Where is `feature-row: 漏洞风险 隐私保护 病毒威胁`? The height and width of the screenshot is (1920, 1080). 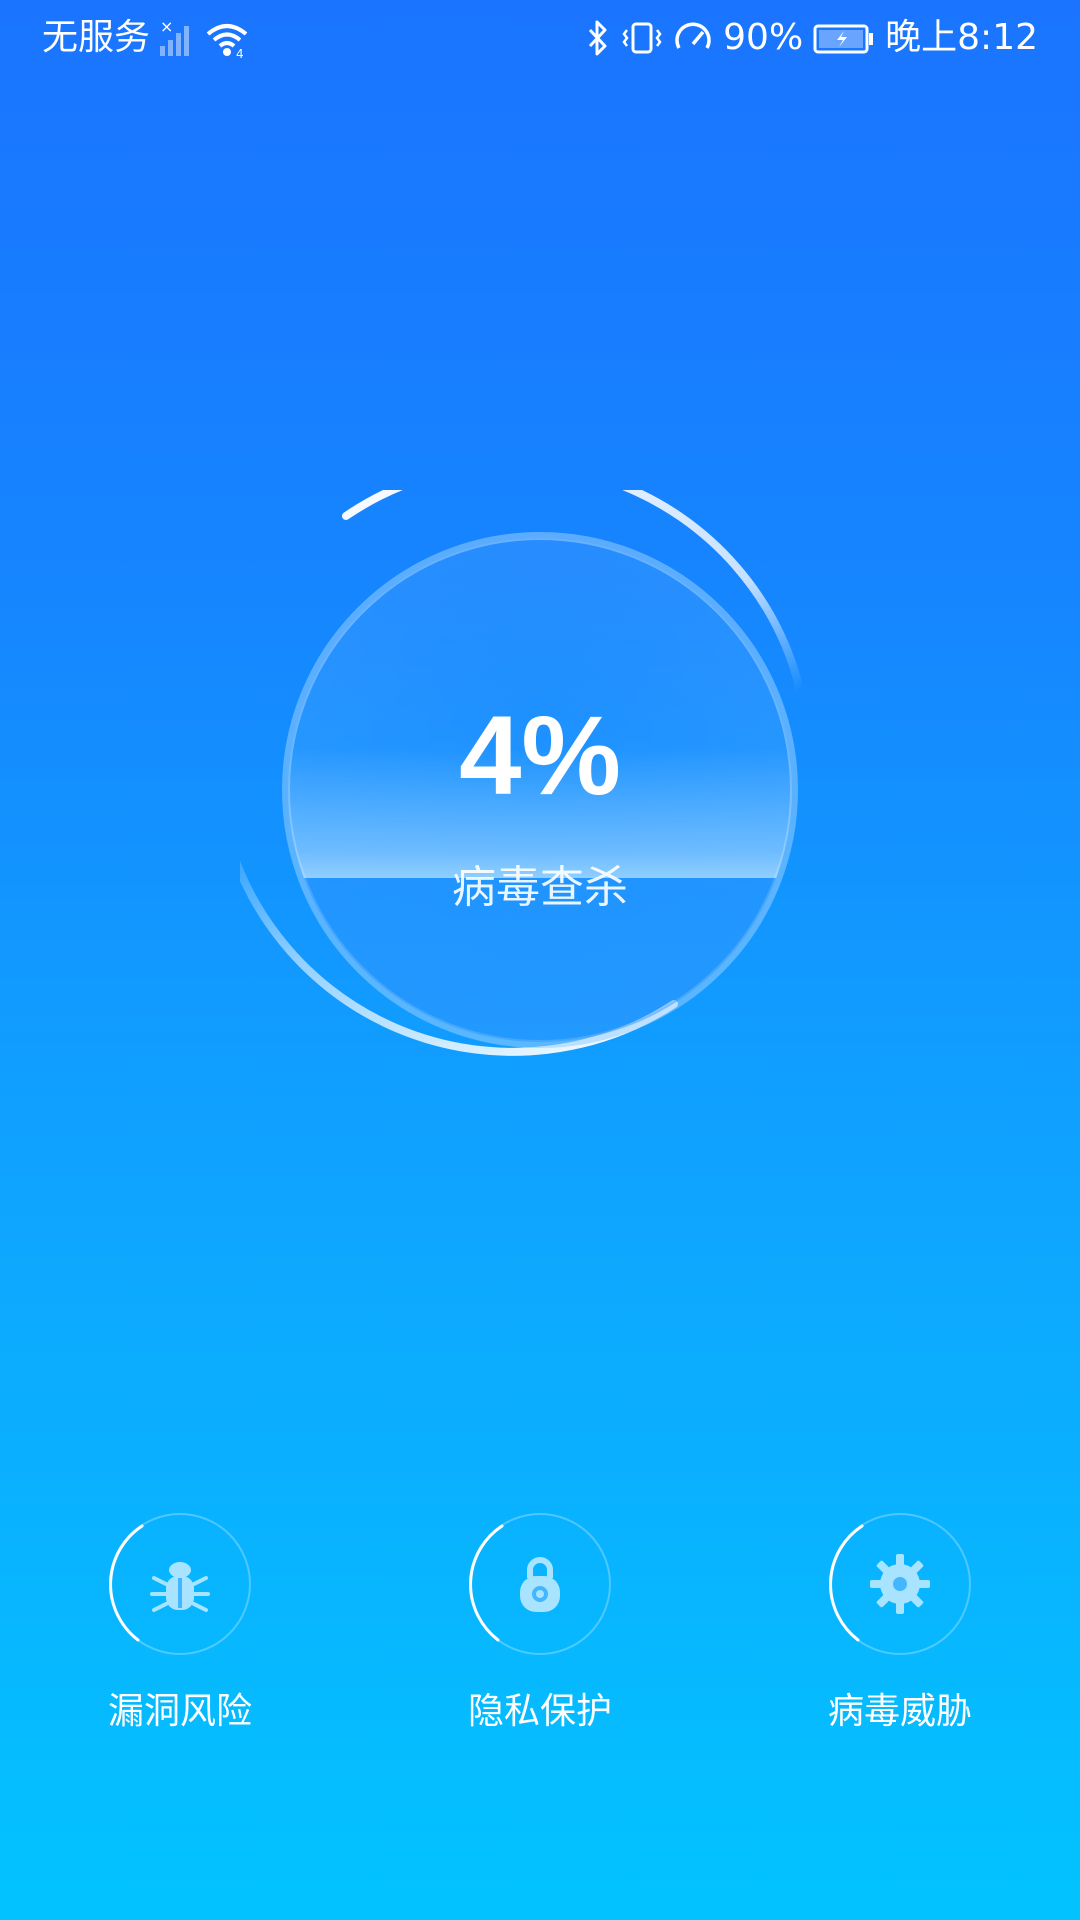
feature-row: 漏洞风险 隐私保护 病毒威胁 is located at coordinates (540, 1632).